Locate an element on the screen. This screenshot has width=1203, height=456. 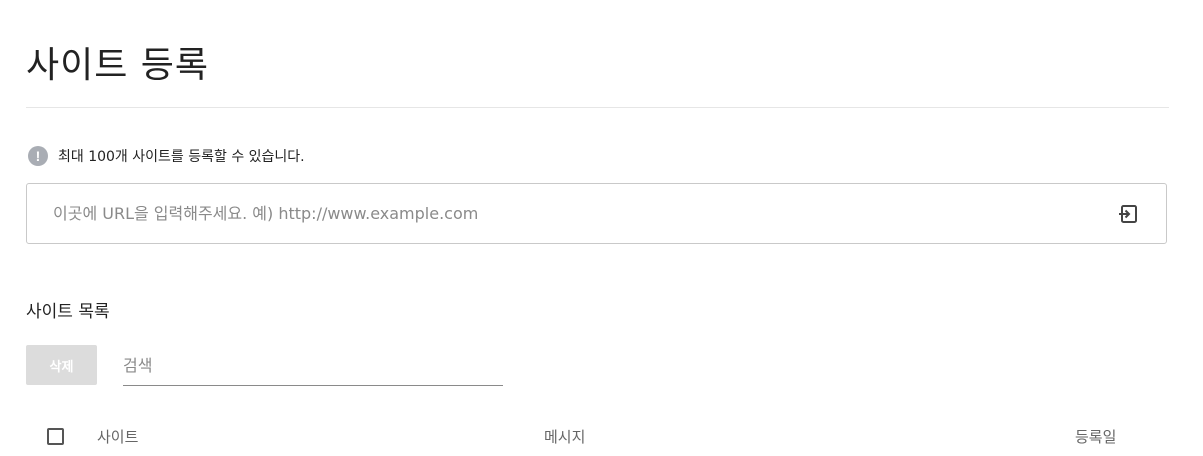
limit-notice: ! 최대 100개 사이트를 등록할 수 있습니다. is located at coordinates (166, 156).